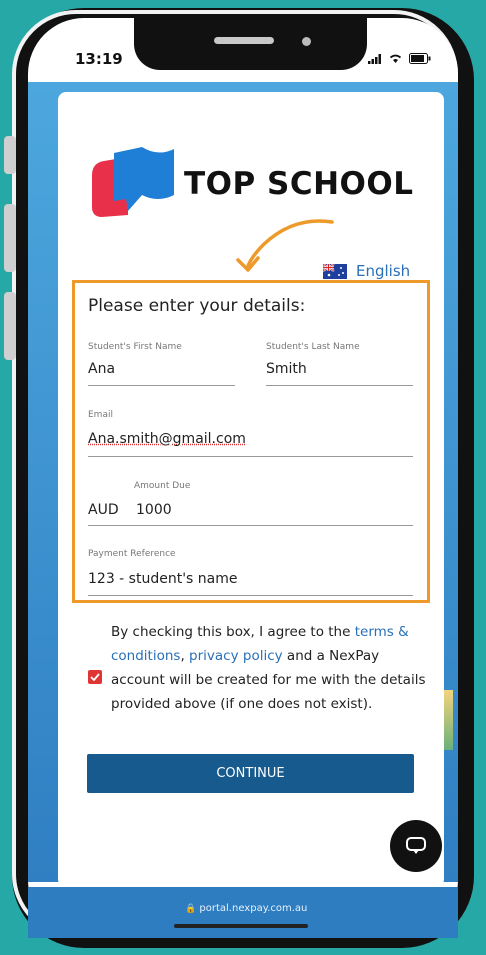  What do you see at coordinates (101, 369) in the screenshot?
I see `first-name-input: Ana` at bounding box center [101, 369].